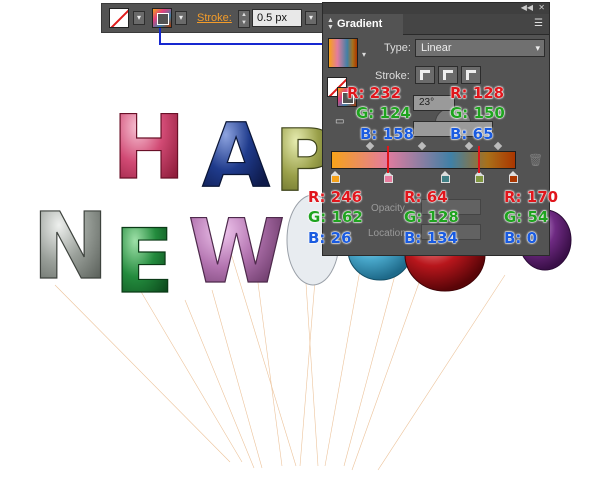  I want to click on gradient-ramp, so click(423, 160).